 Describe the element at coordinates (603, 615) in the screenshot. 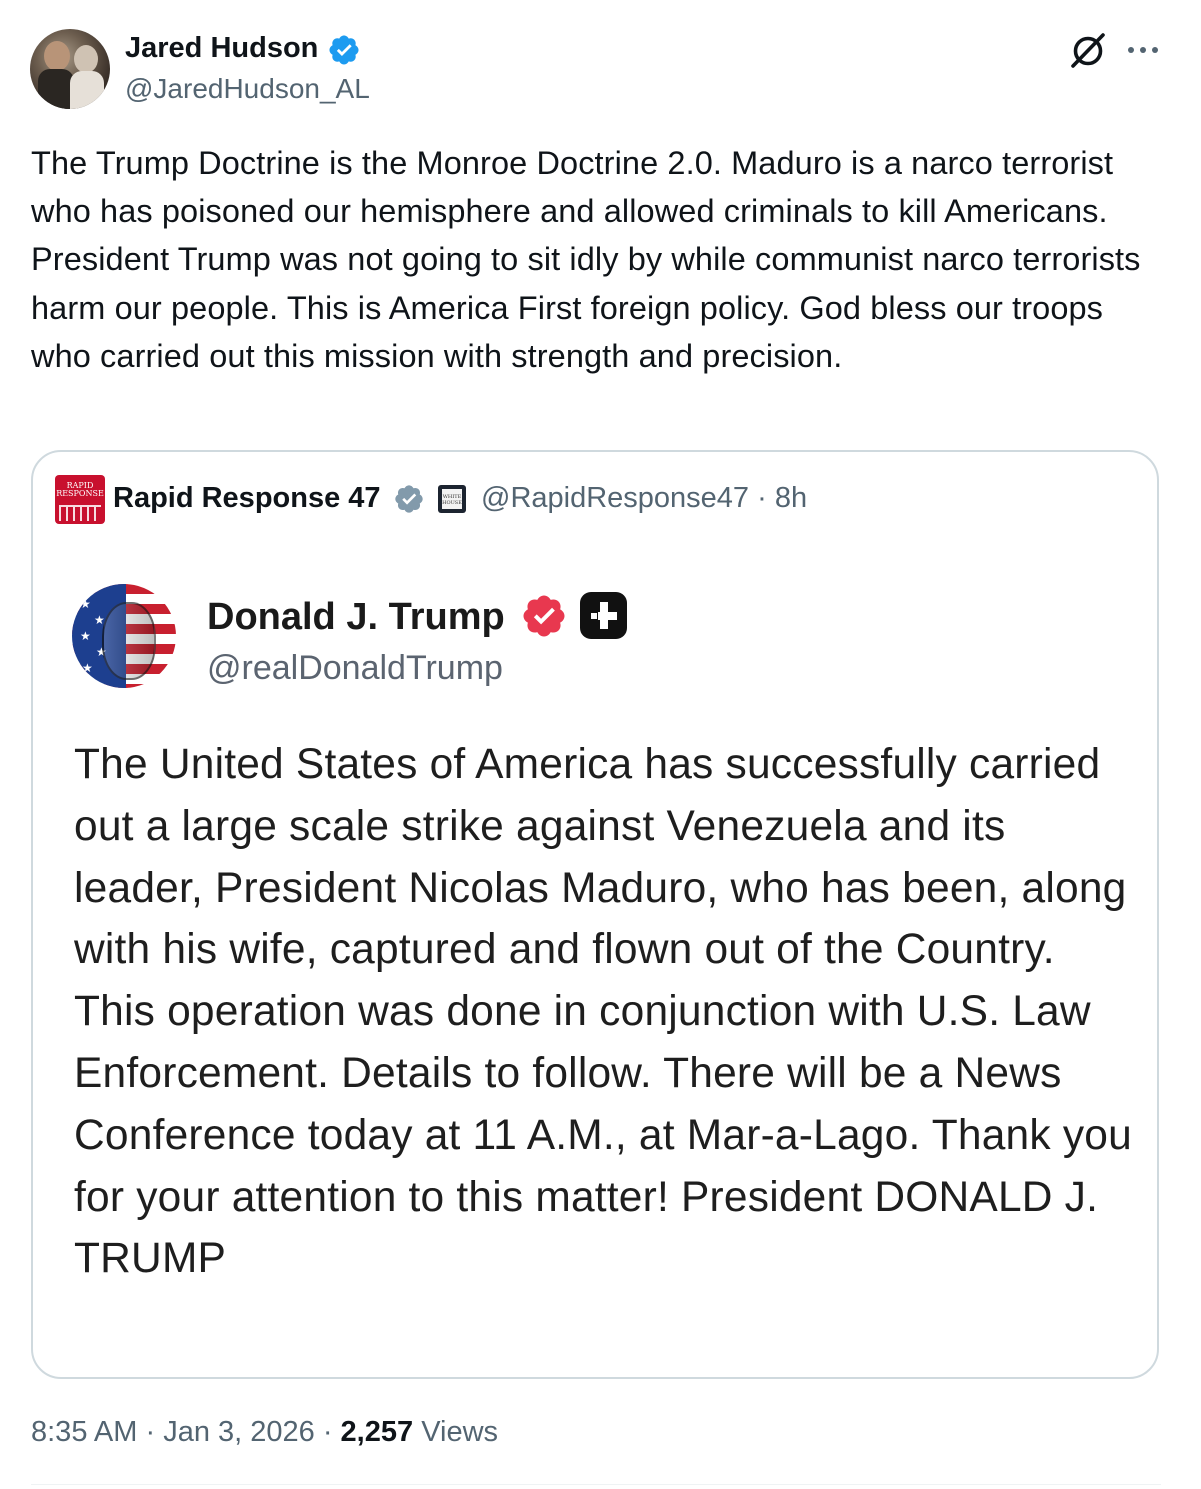

I see `truth-plus-icon` at that location.